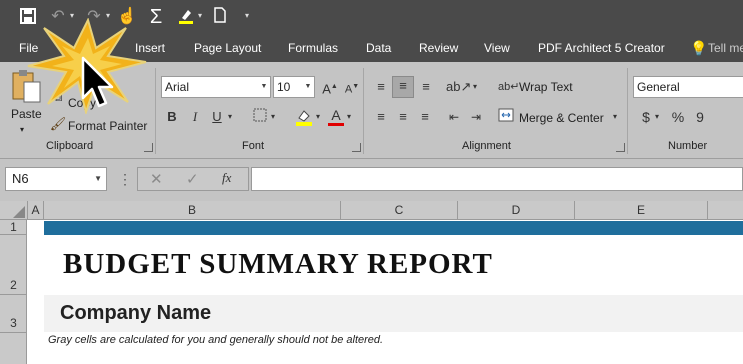  What do you see at coordinates (438, 47) in the screenshot?
I see `tab-review: Review` at bounding box center [438, 47].